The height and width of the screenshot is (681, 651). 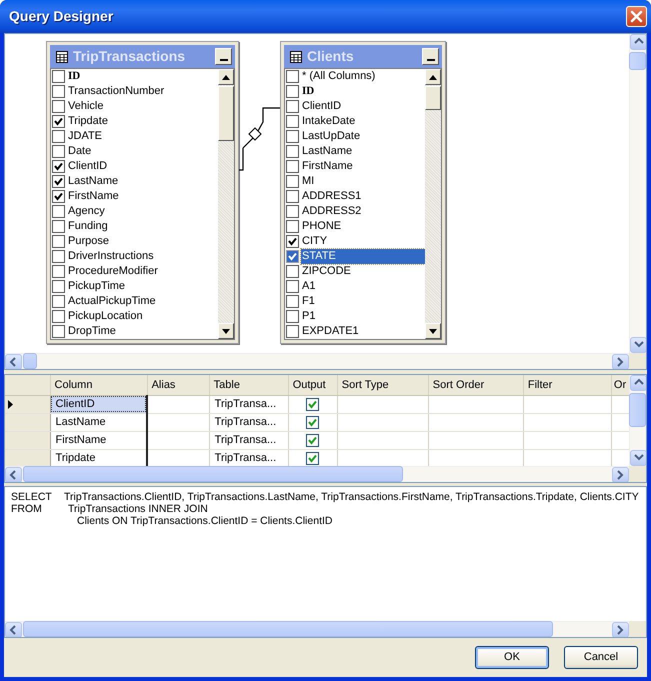 What do you see at coordinates (382, 385) in the screenshot?
I see `column-header: Sort Type` at bounding box center [382, 385].